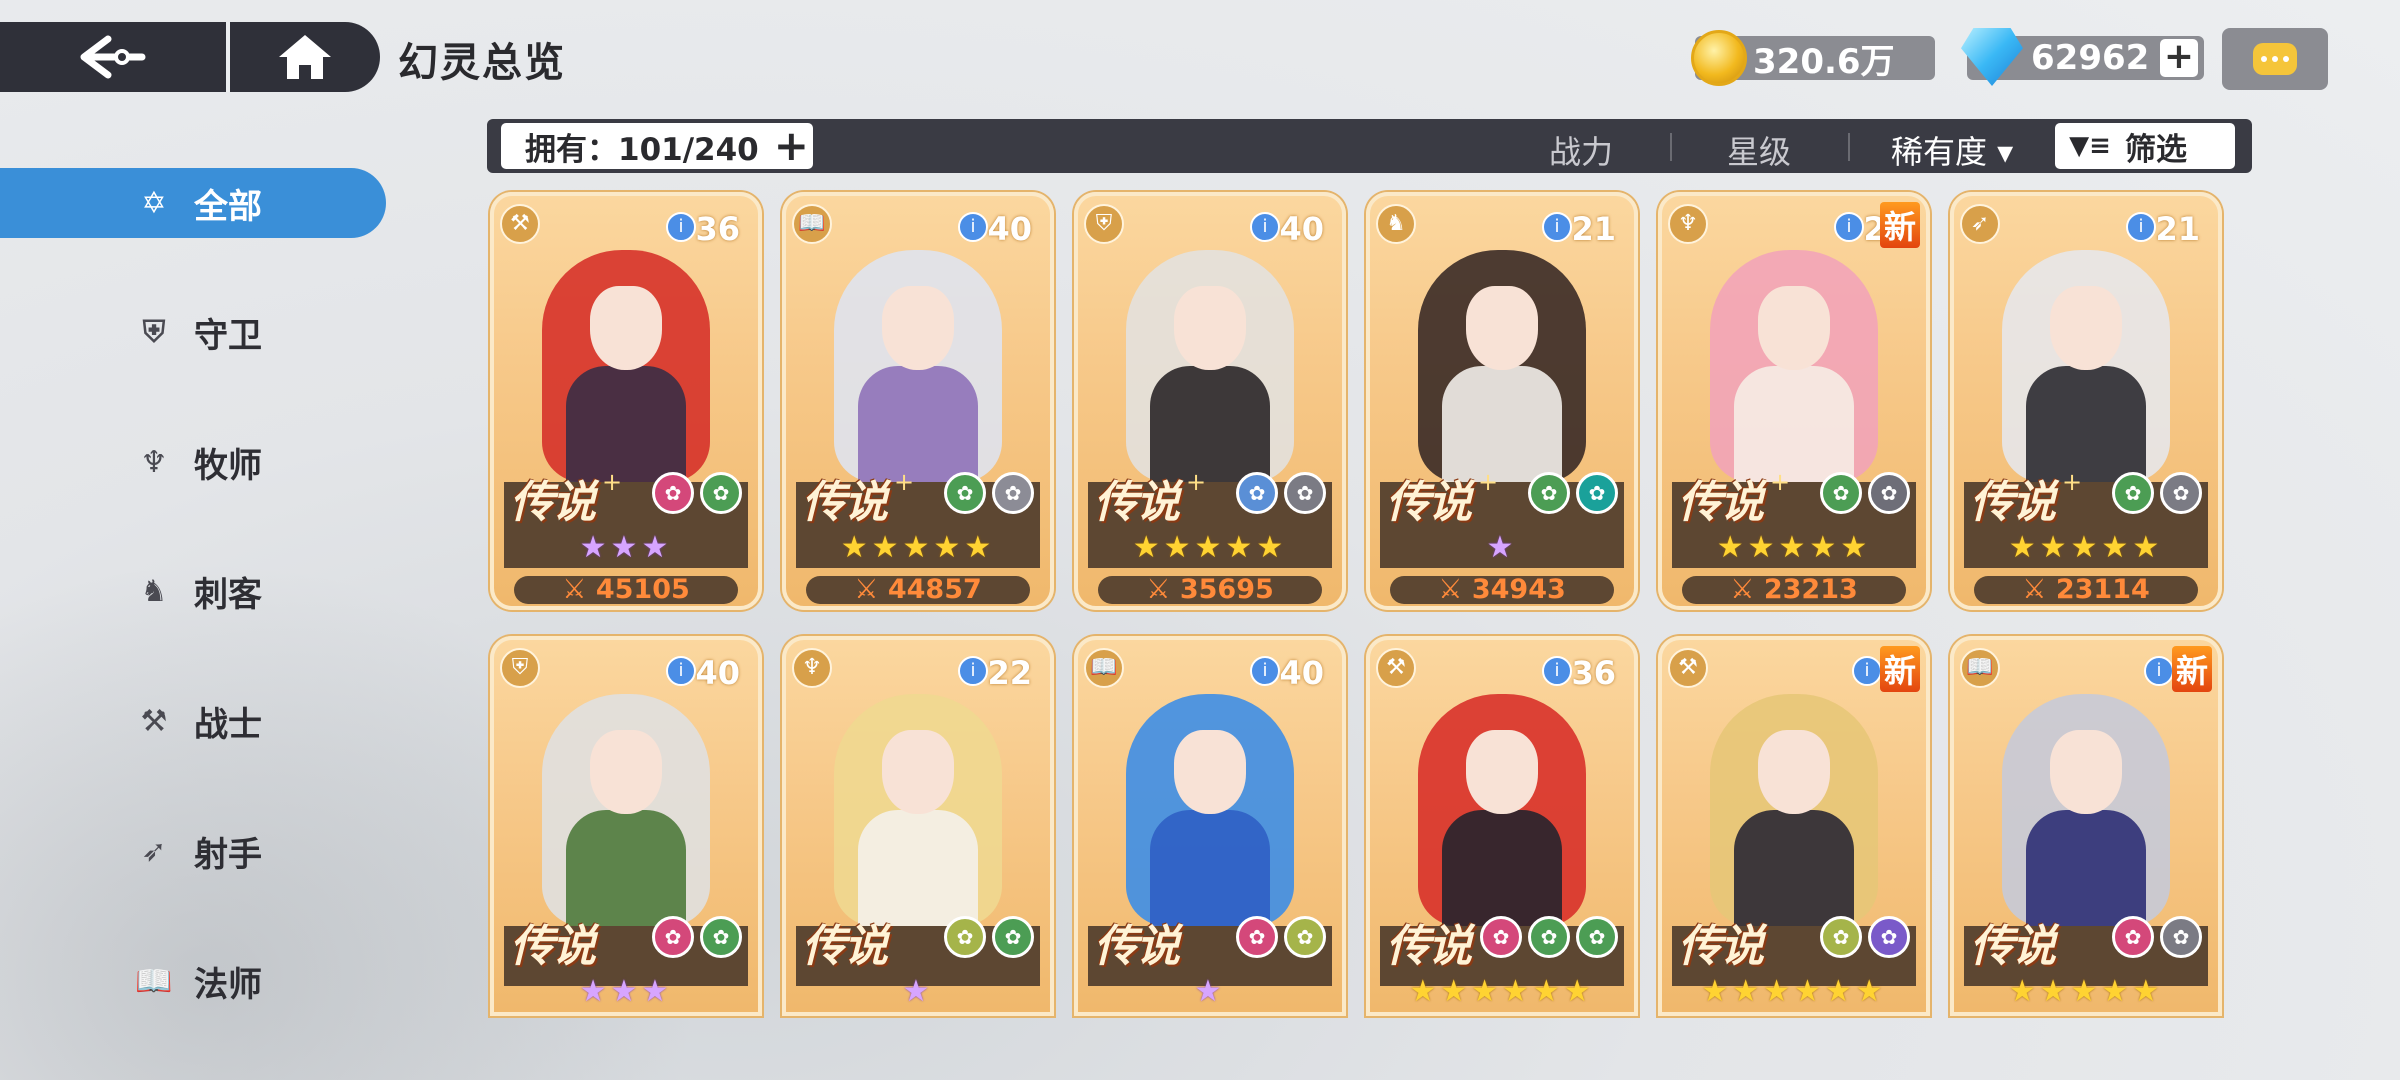 This screenshot has height=1080, width=2400. Describe the element at coordinates (154, 851) in the screenshot. I see `bow-icon: ➶` at that location.